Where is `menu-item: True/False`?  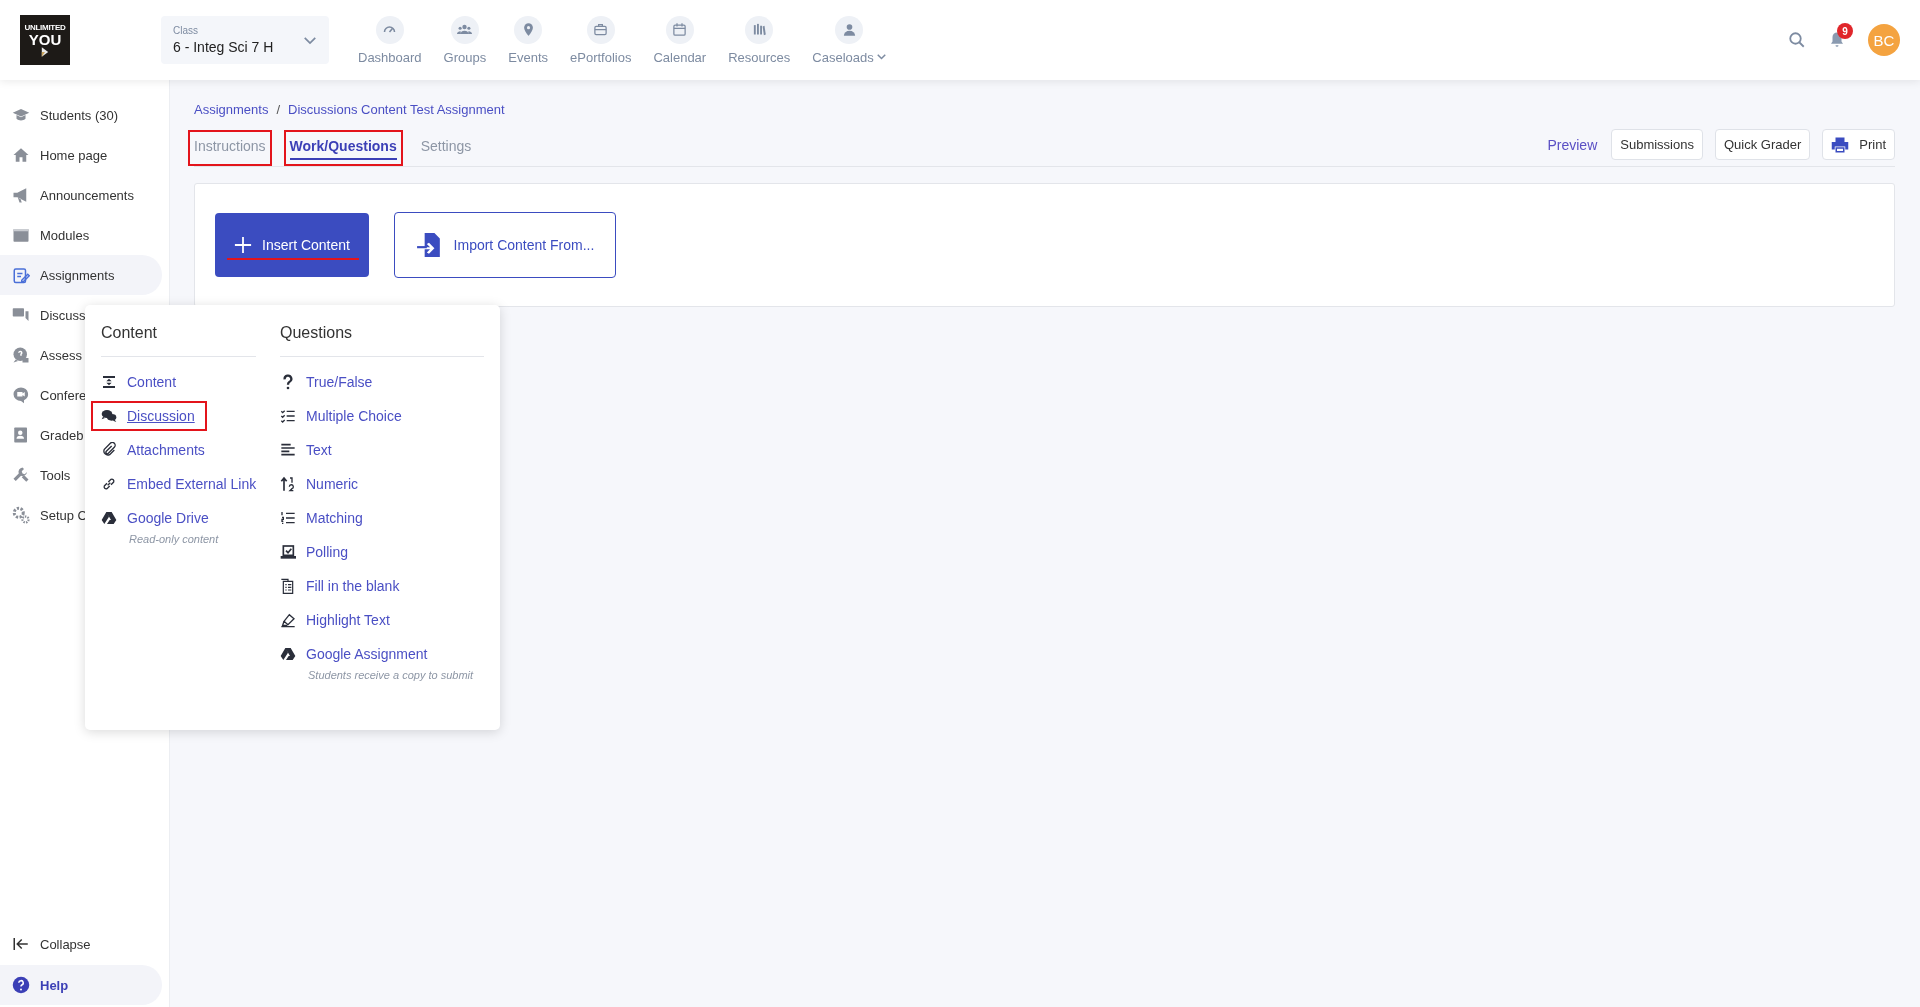
menu-item: True/False is located at coordinates (326, 382).